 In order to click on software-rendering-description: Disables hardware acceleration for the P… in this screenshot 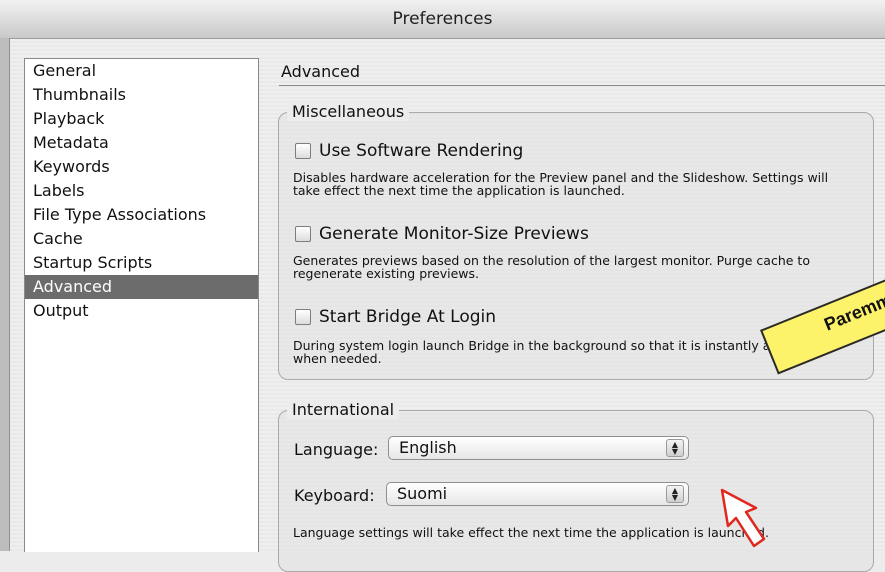, I will do `click(561, 184)`.